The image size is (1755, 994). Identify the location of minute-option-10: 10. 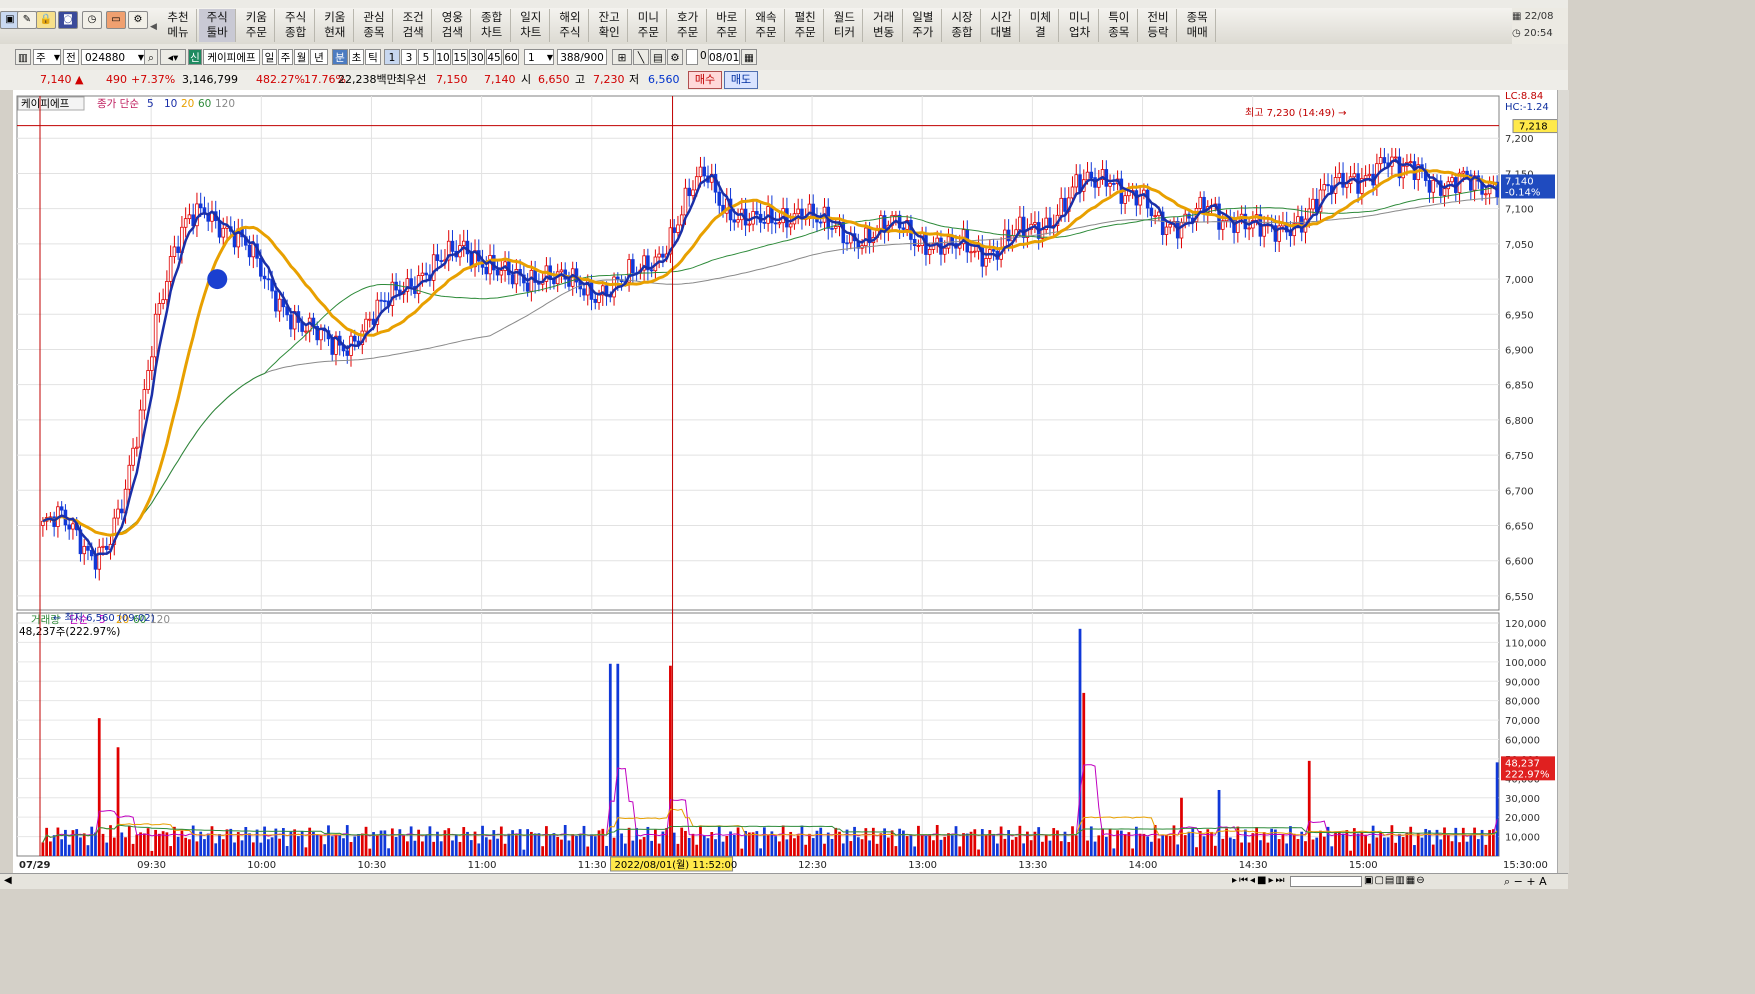
(443, 57).